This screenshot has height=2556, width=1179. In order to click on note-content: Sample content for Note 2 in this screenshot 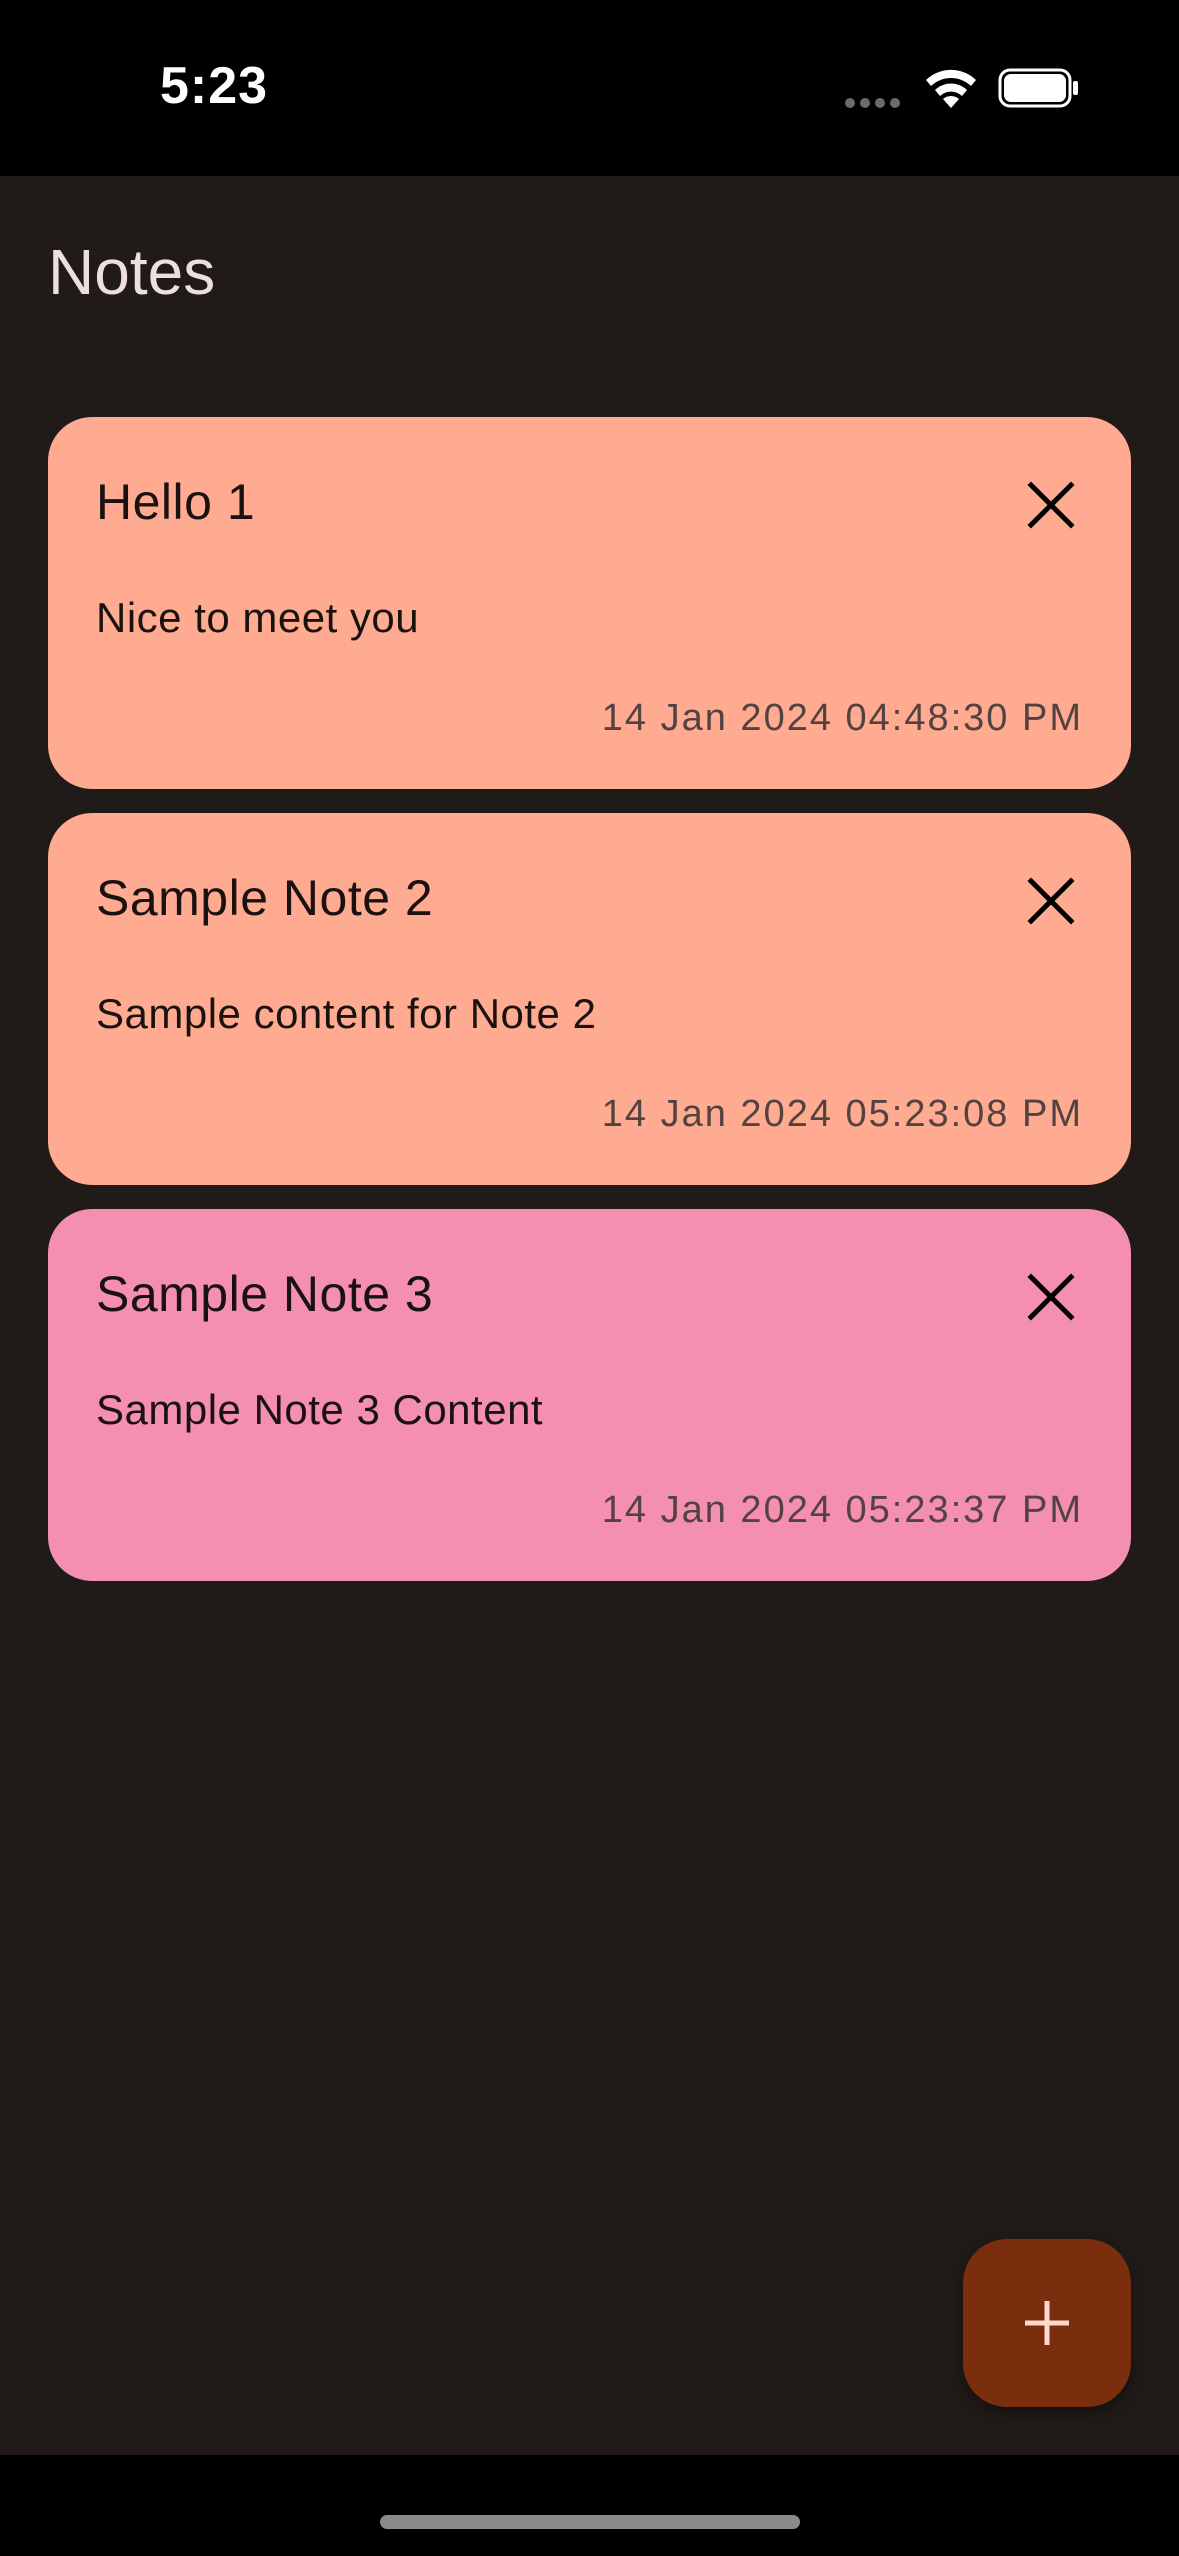, I will do `click(346, 1013)`.